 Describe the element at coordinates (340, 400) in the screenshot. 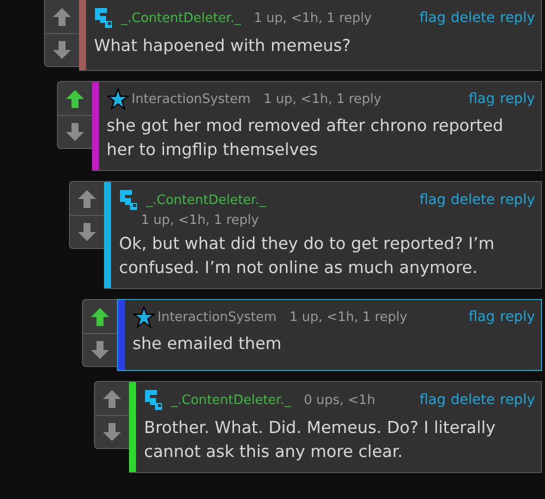

I see `comment-meta: 0 ups, <1h` at that location.